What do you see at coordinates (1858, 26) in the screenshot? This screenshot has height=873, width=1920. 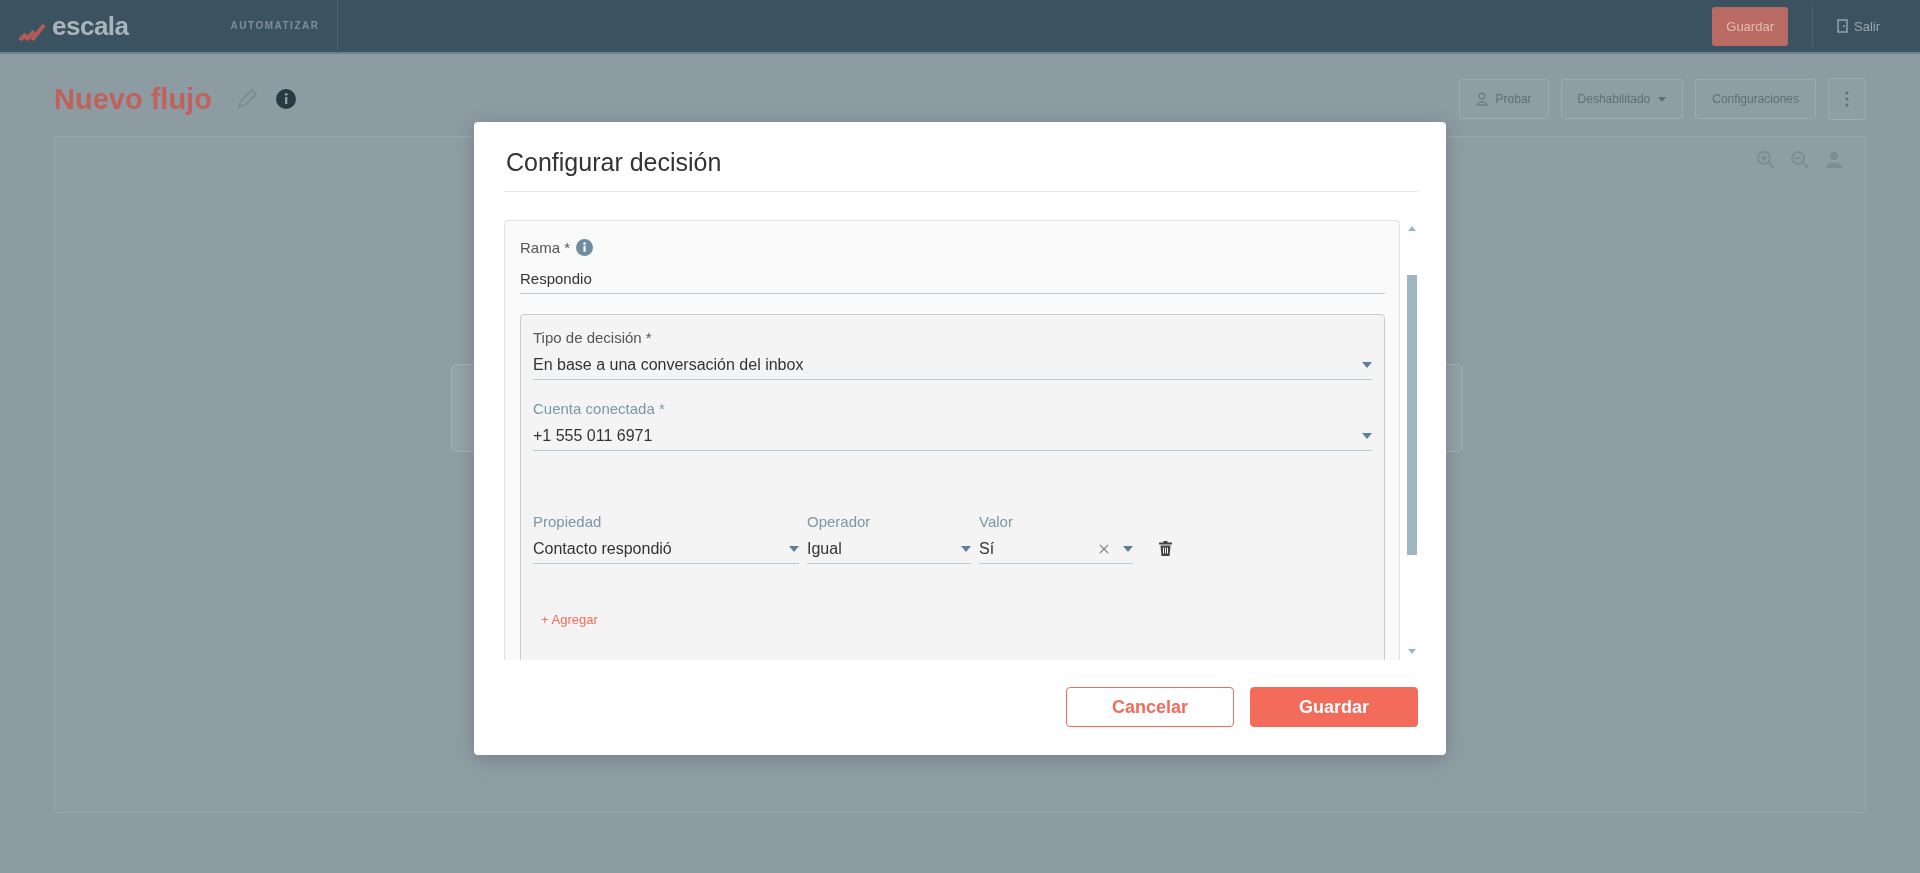 I see `logout-link: Salir` at bounding box center [1858, 26].